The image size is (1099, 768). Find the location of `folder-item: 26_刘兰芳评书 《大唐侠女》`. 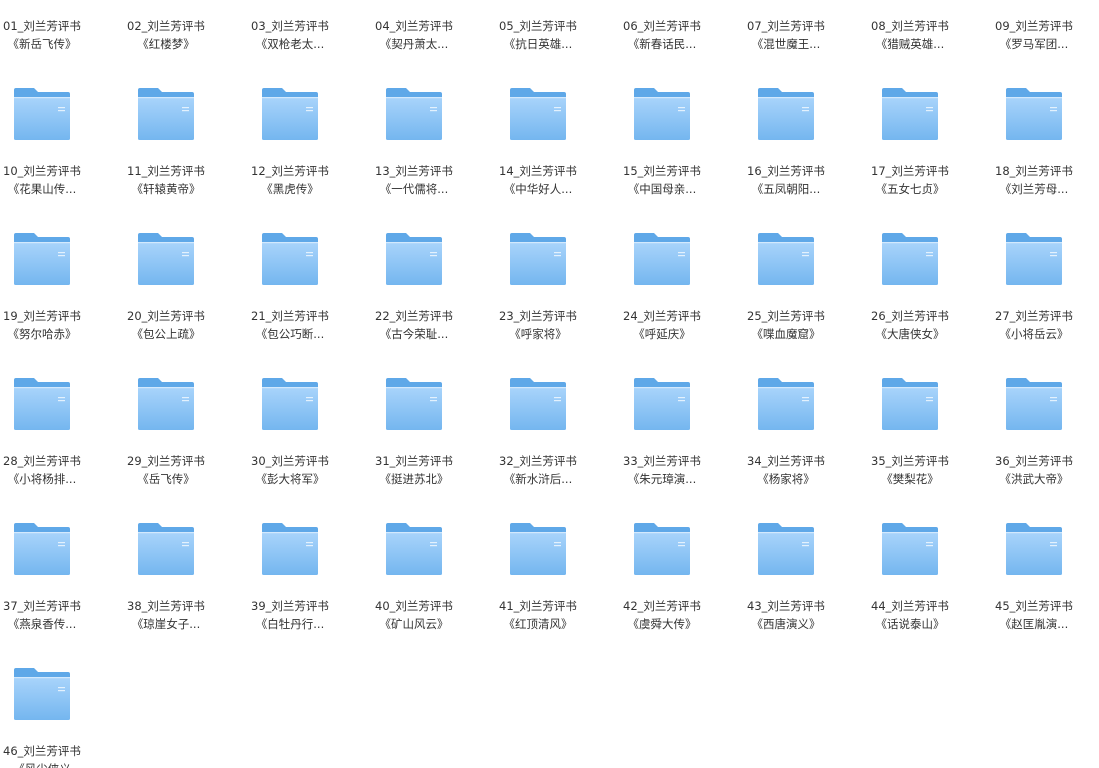

folder-item: 26_刘兰芳评书 《大唐侠女》 is located at coordinates (910, 325).